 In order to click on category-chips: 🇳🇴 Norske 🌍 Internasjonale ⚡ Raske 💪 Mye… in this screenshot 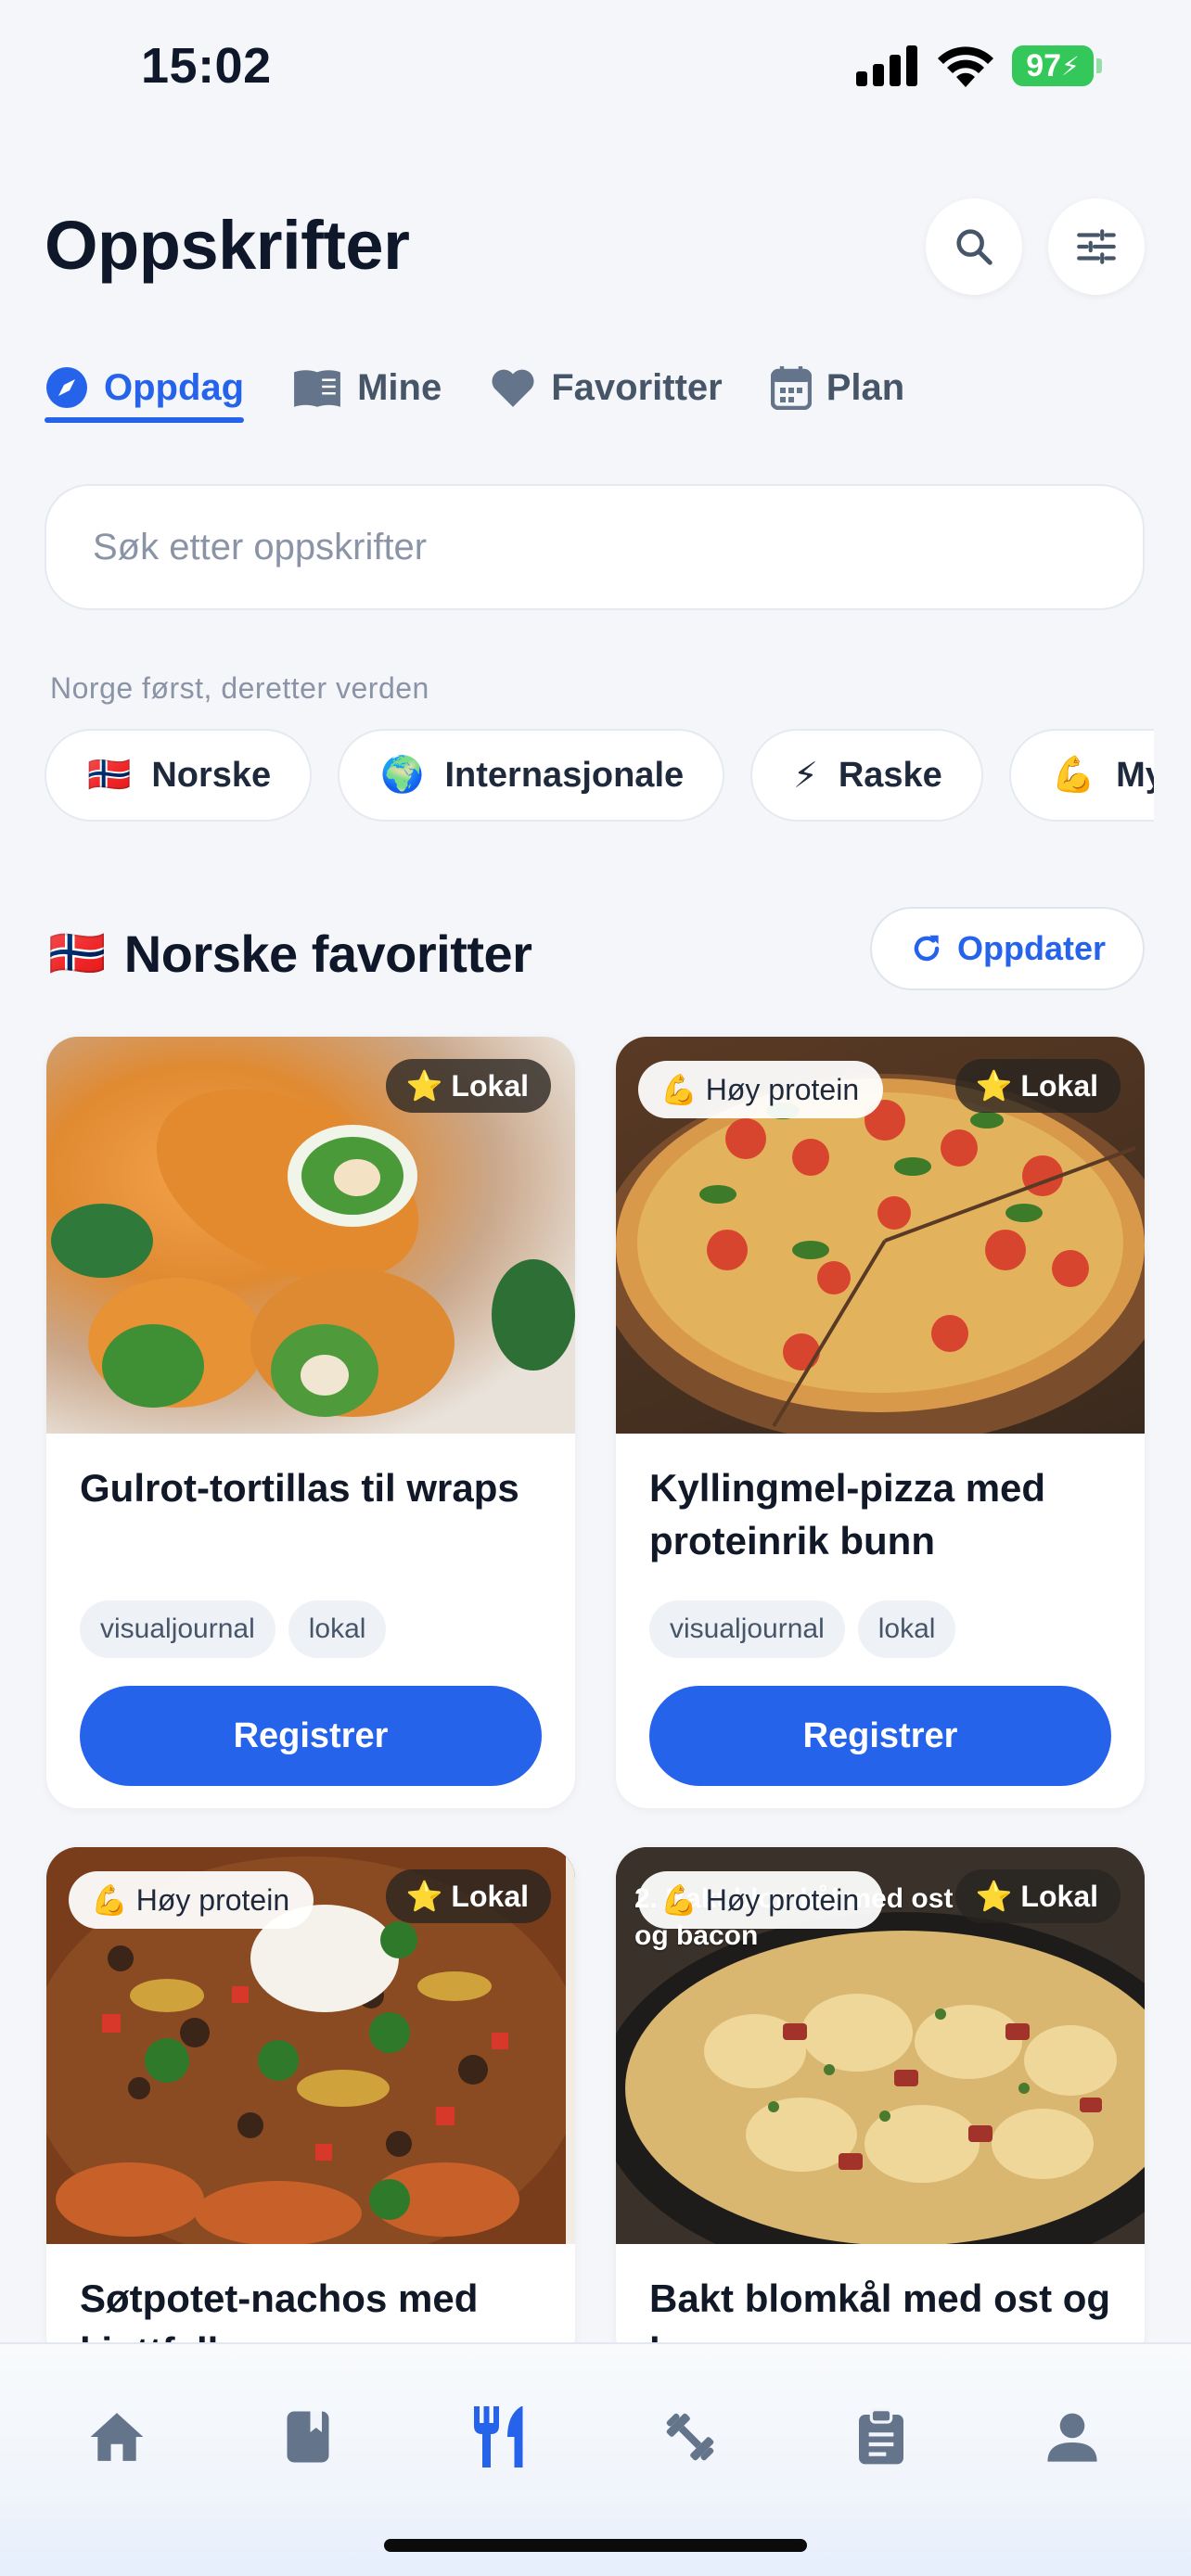, I will do `click(577, 779)`.